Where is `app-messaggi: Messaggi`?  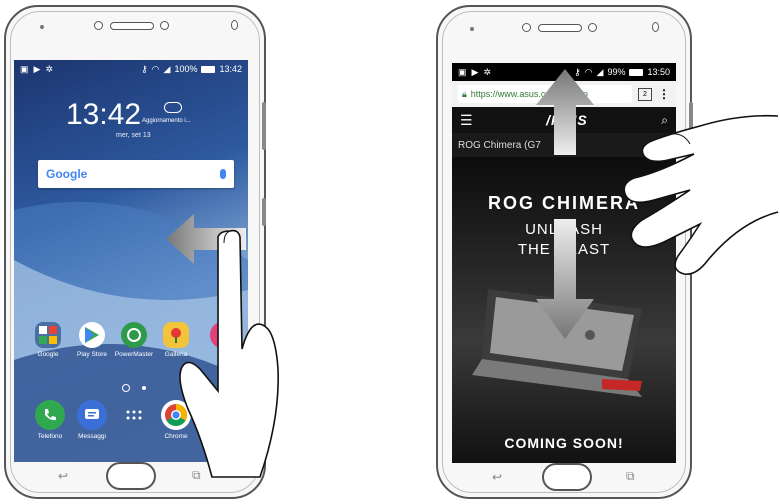
app-messaggi: Messaggi is located at coordinates (92, 420).